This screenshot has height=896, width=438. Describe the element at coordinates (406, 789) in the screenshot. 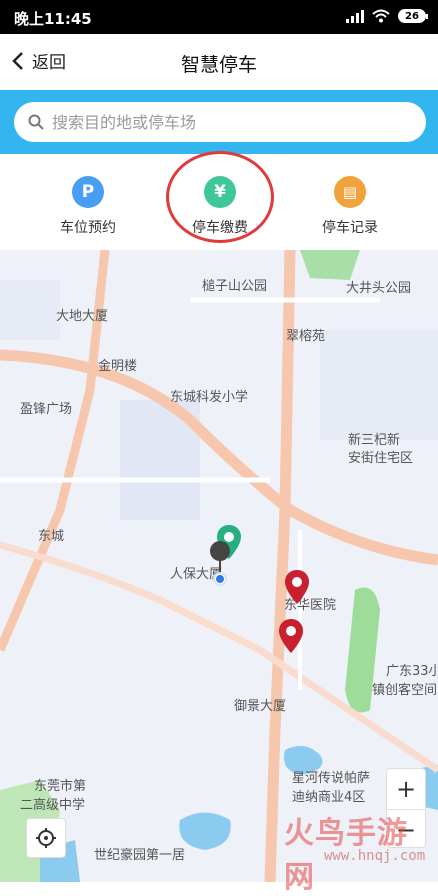

I see `zoom-in-button: +` at that location.